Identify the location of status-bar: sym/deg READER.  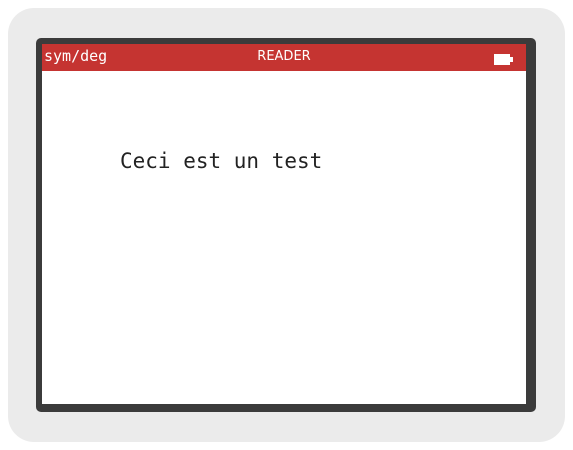
(284, 57).